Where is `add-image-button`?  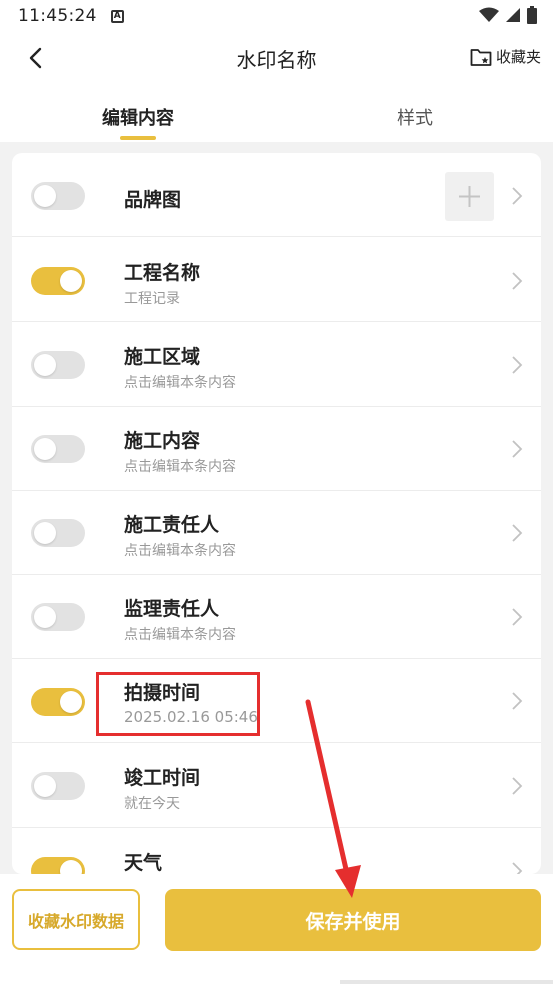
add-image-button is located at coordinates (469, 196).